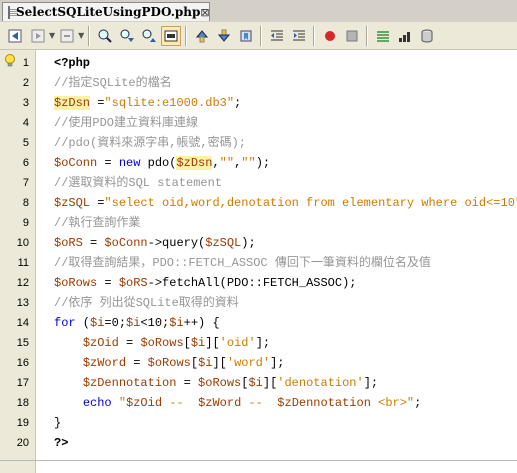 Image resolution: width=517 pixels, height=473 pixels. What do you see at coordinates (25, 123) in the screenshot?
I see `line-number: 4` at bounding box center [25, 123].